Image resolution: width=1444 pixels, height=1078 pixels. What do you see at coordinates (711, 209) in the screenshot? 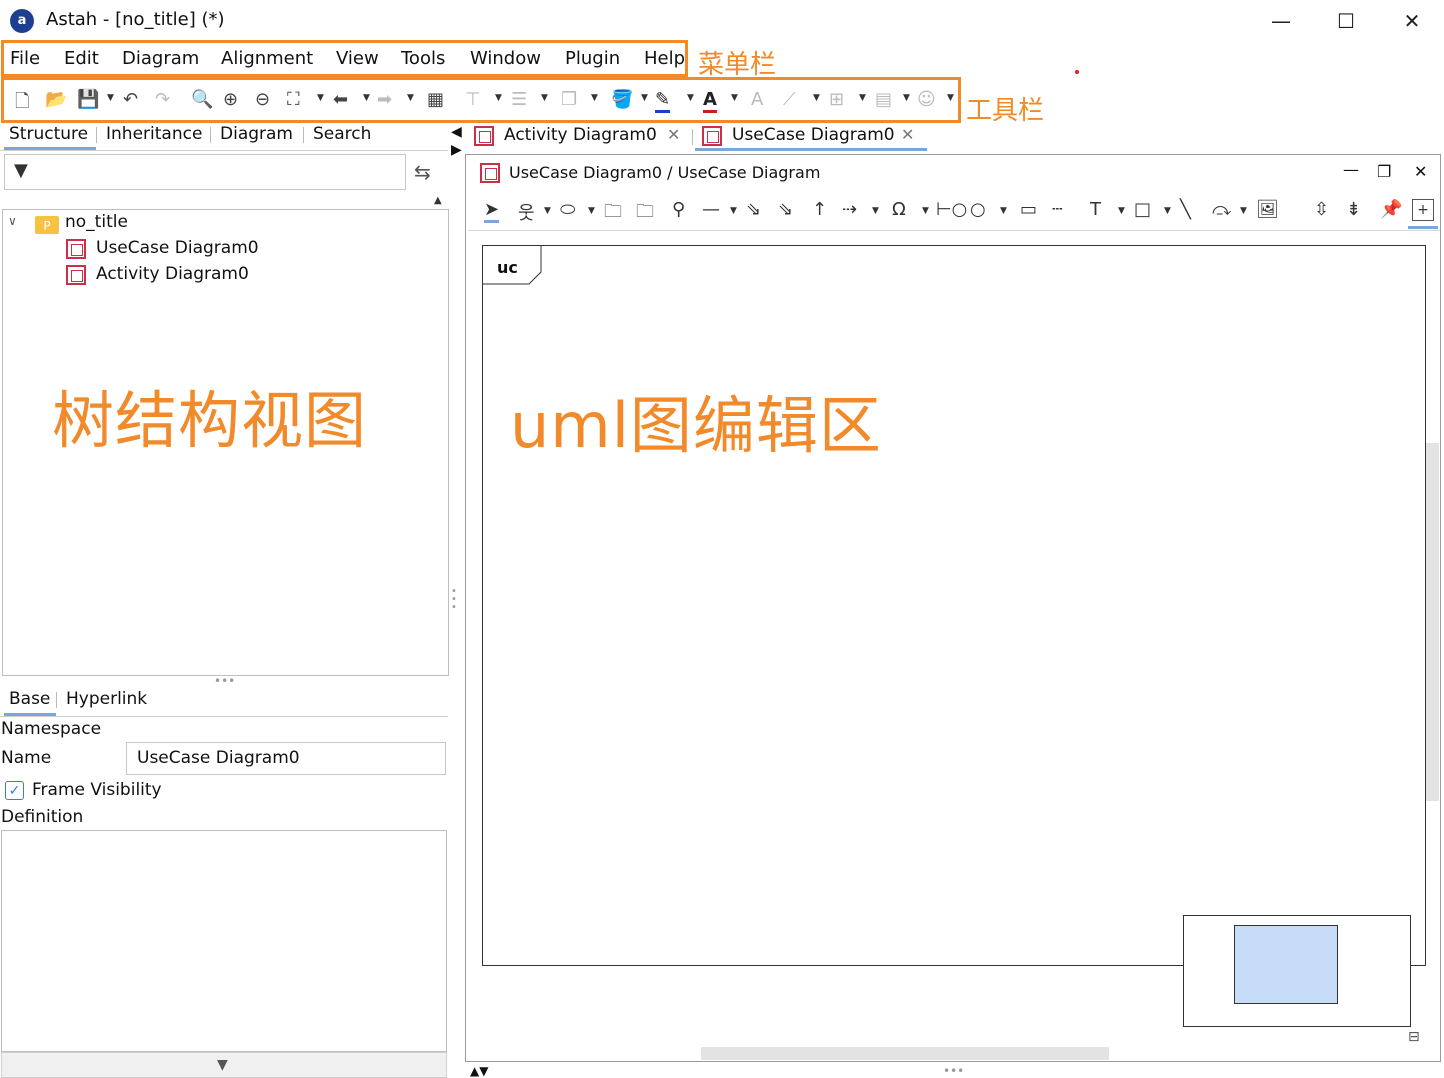
I see `association-tool-icon: —` at bounding box center [711, 209].